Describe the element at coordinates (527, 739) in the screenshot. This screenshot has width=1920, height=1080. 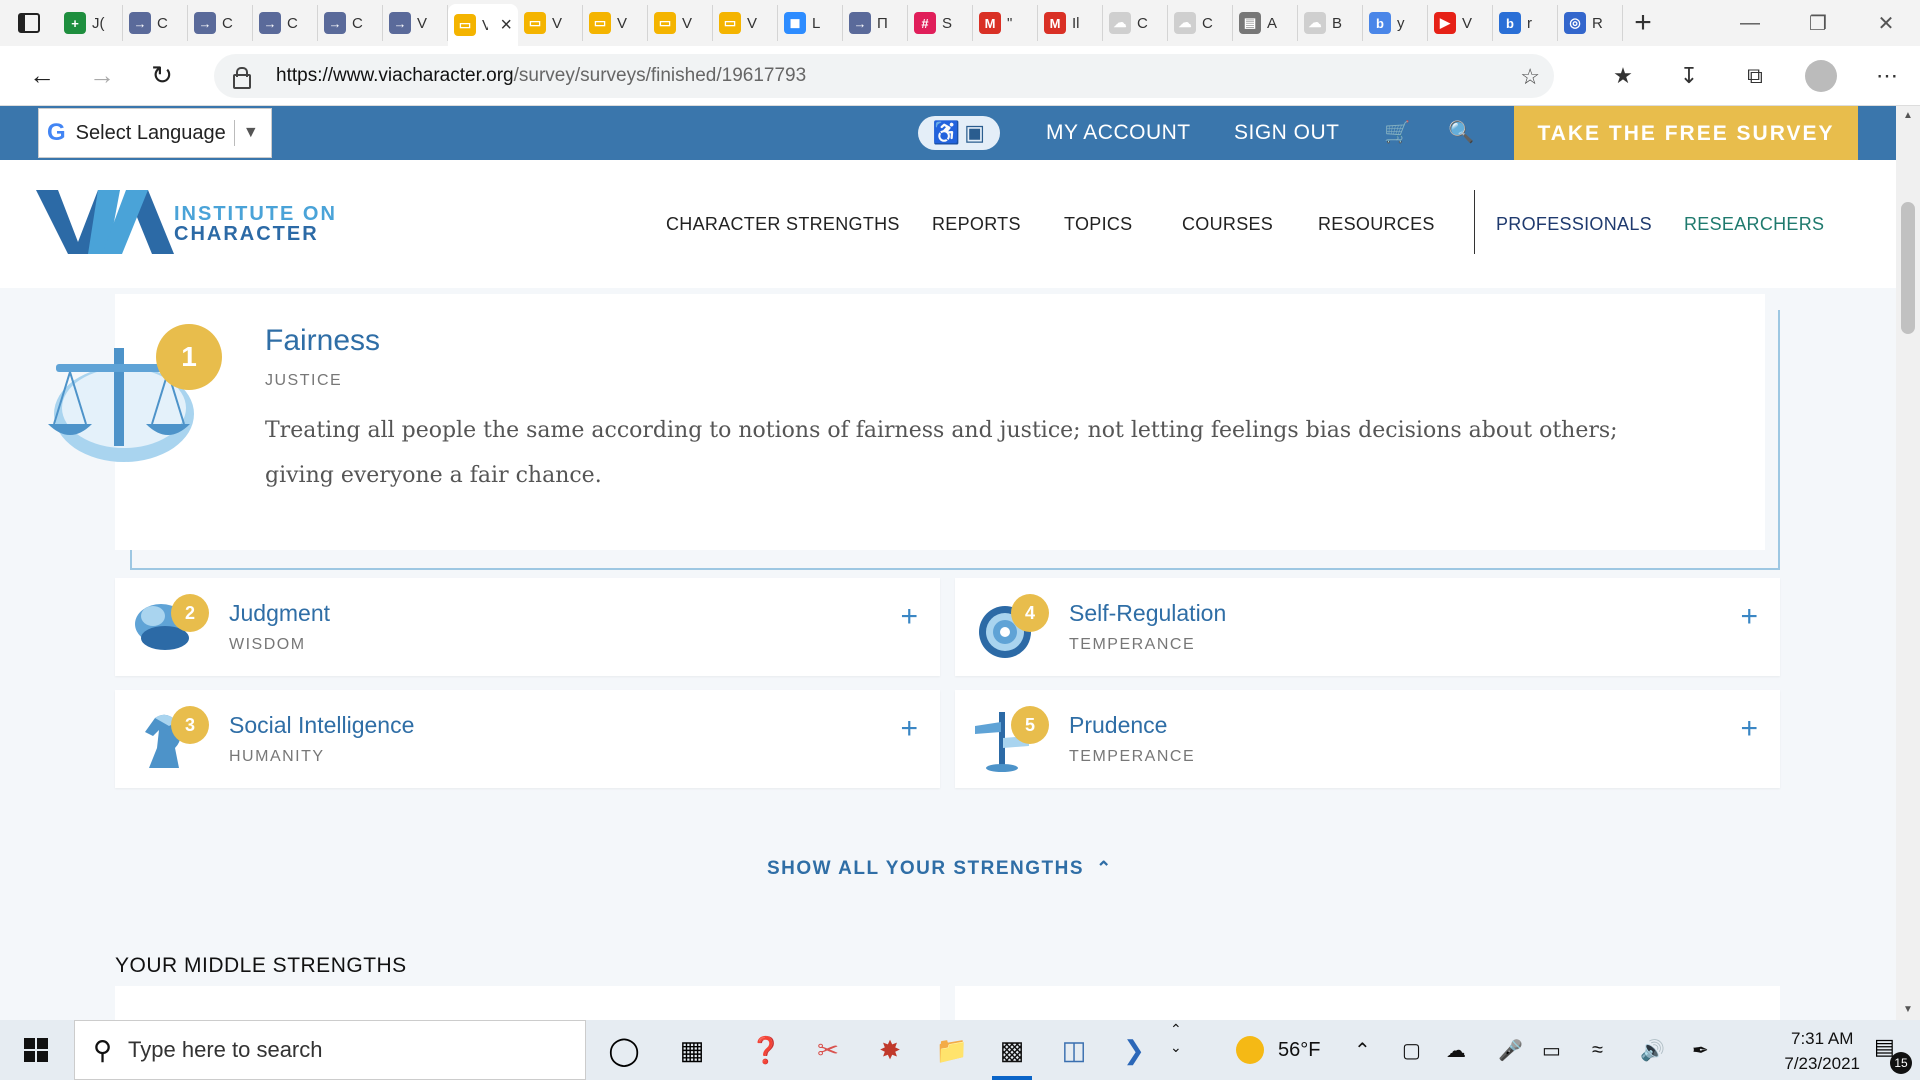
I see `strength-card-social-intelligence: 3 Social Intelligence HUMANITY +` at that location.